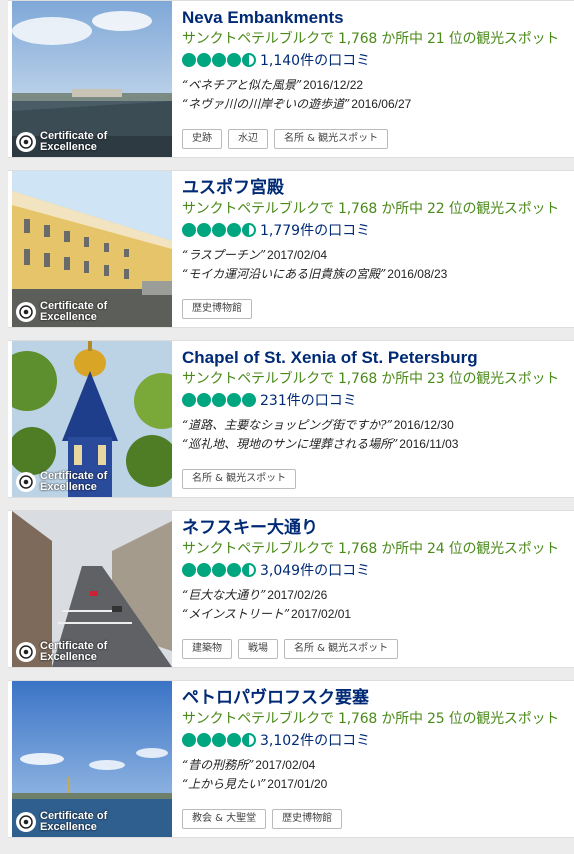  I want to click on review-snippet: “巡礼地、現地のサンに埋葬される場所”2016/11/03, so click(375, 444).